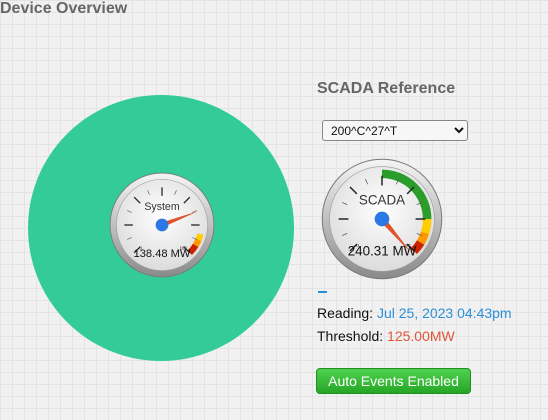  Describe the element at coordinates (347, 313) in the screenshot. I see `reading-label: Reading:` at that location.